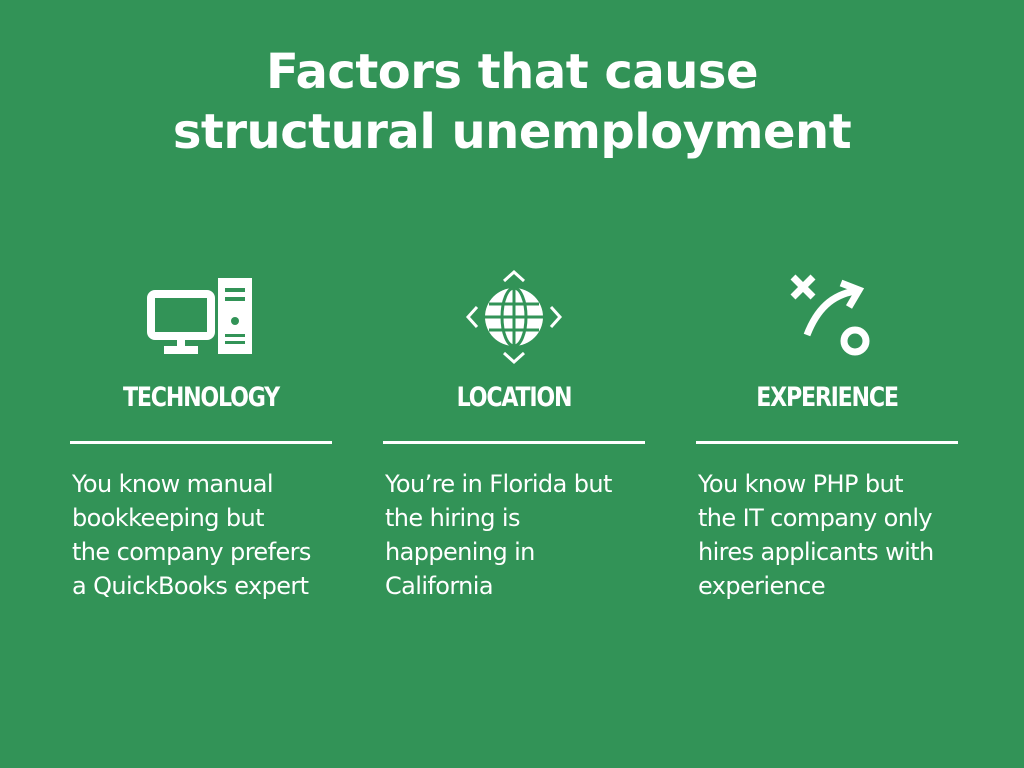 The width and height of the screenshot is (1024, 768). I want to click on title-line-2: structural unemployment, so click(512, 132).